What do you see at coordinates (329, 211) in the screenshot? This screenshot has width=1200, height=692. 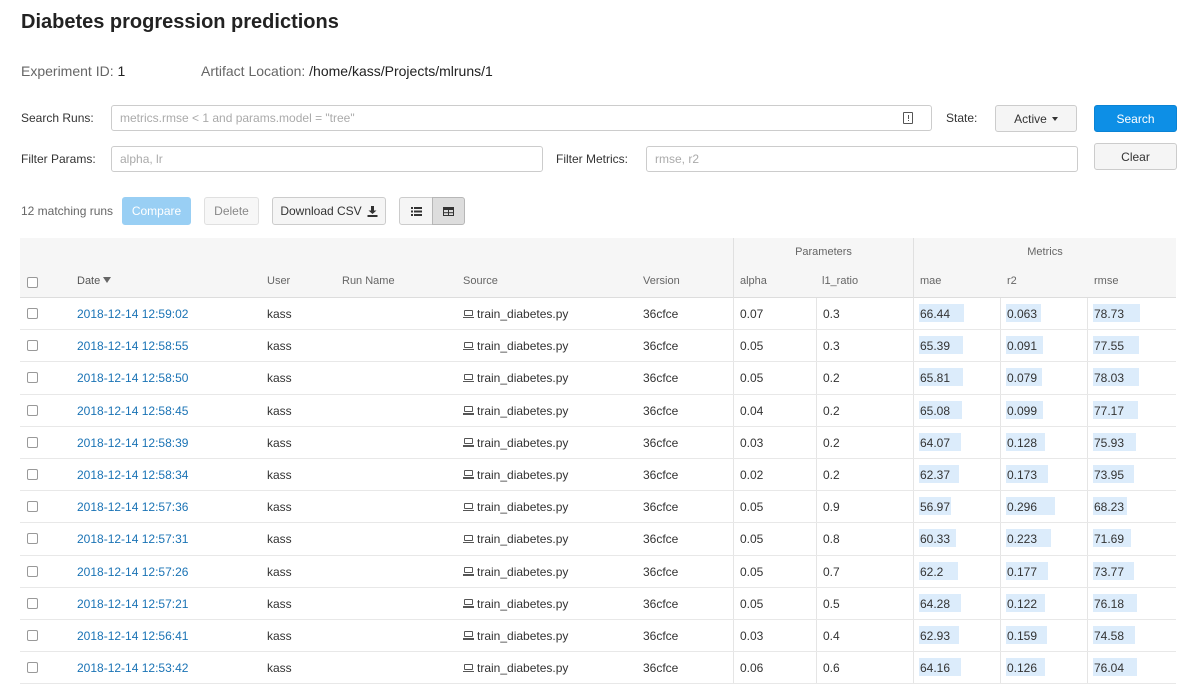 I see `download-csv-button: Download CSV` at bounding box center [329, 211].